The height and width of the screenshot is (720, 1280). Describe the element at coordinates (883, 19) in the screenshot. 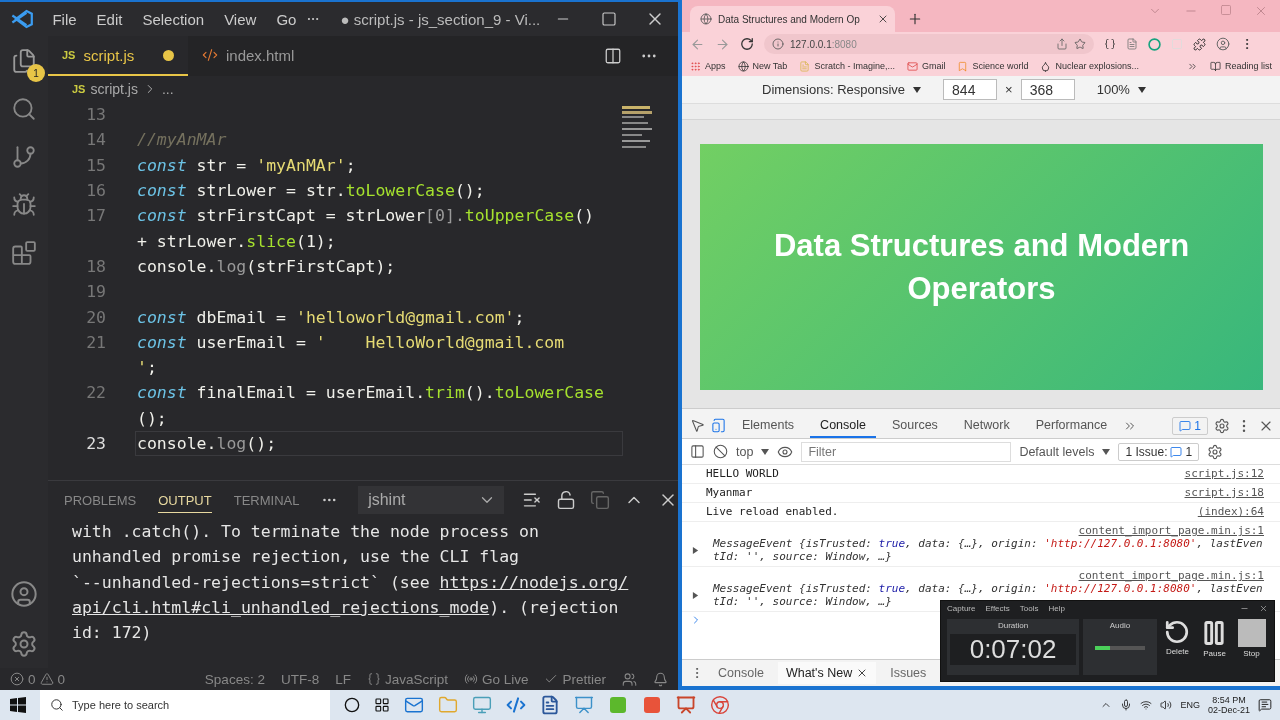

I see `close-tab-icon` at that location.